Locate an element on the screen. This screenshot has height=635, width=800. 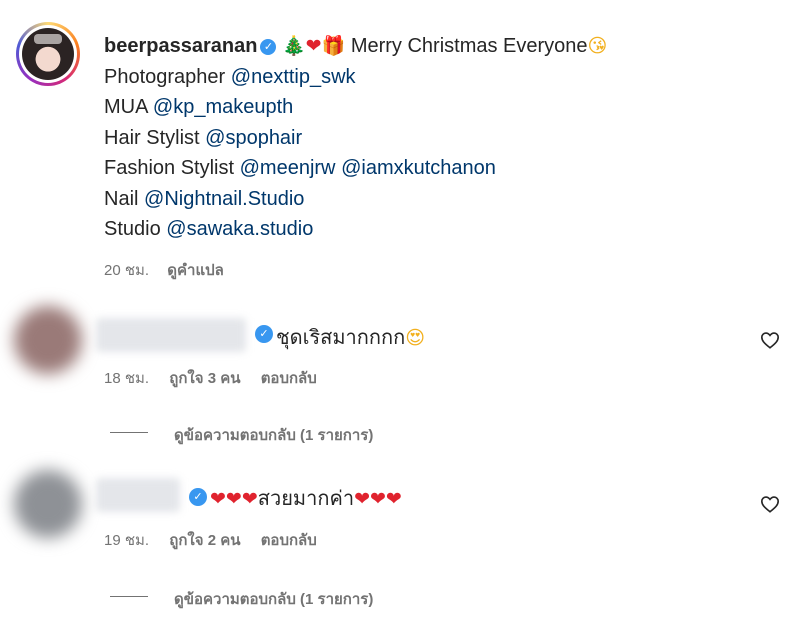
comment-time: 19 ชม. is located at coordinates (126, 540).